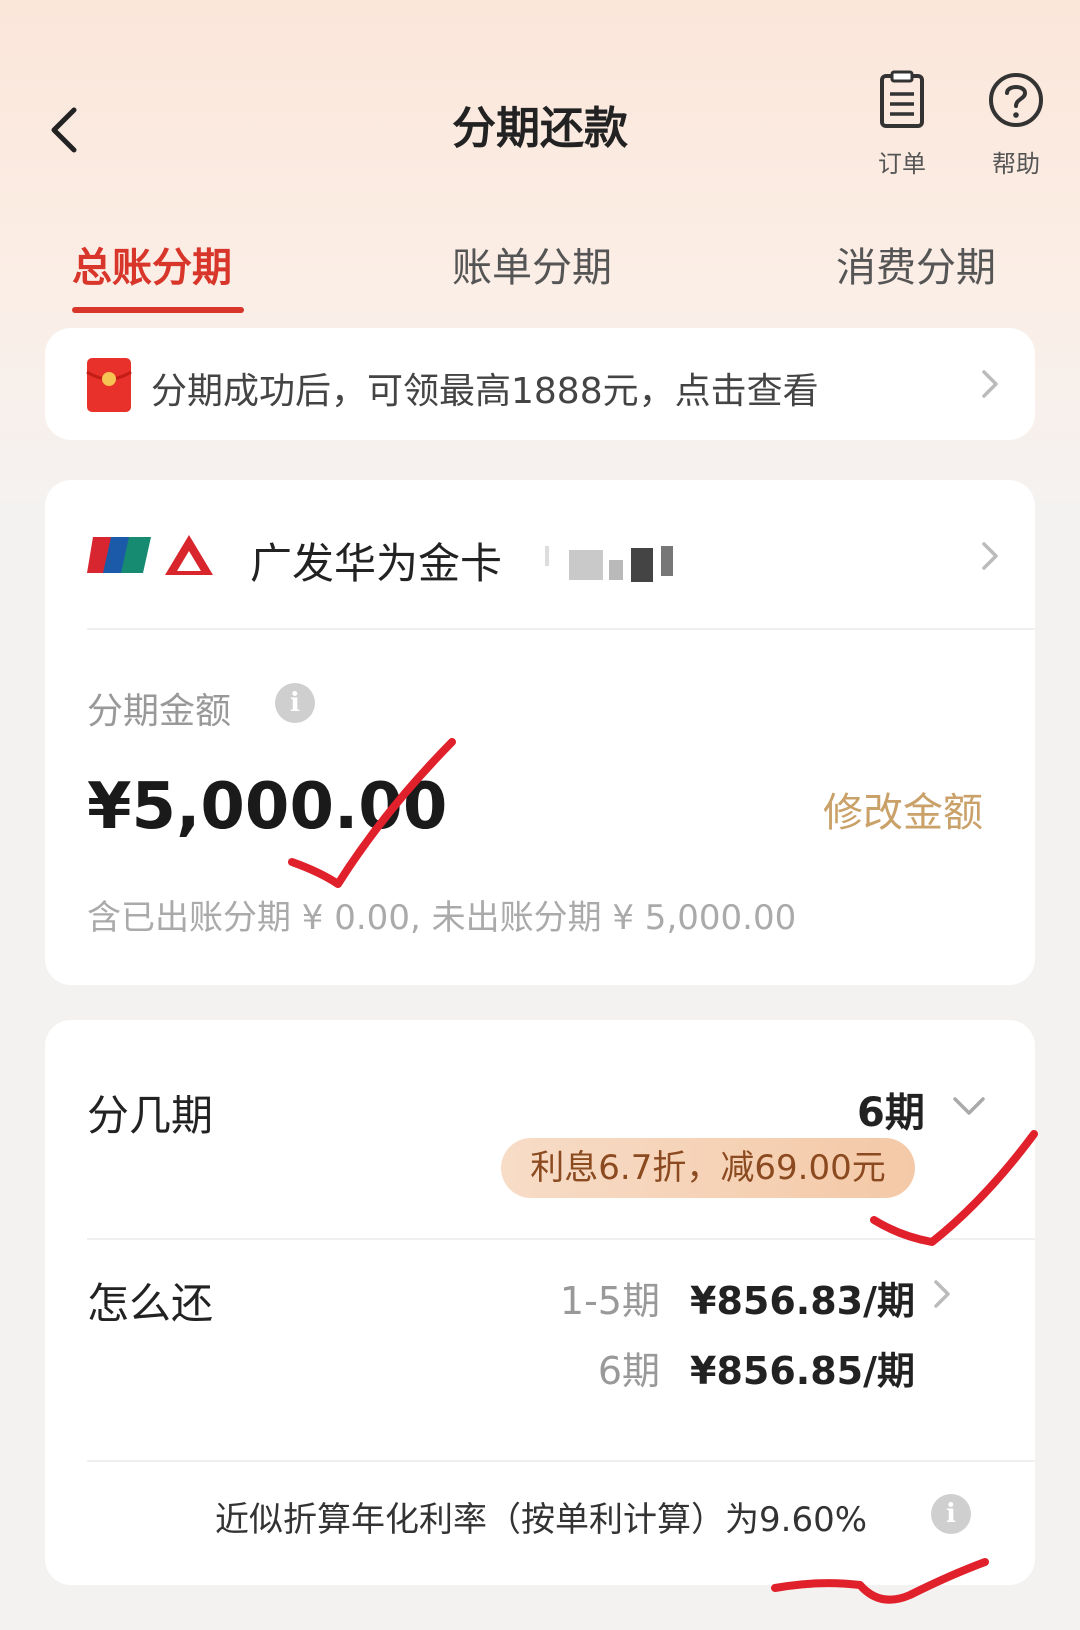 This screenshot has width=1080, height=1630. What do you see at coordinates (708, 1168) in the screenshot?
I see `interest-discount-badge: 利息6.7折，减69.00元` at bounding box center [708, 1168].